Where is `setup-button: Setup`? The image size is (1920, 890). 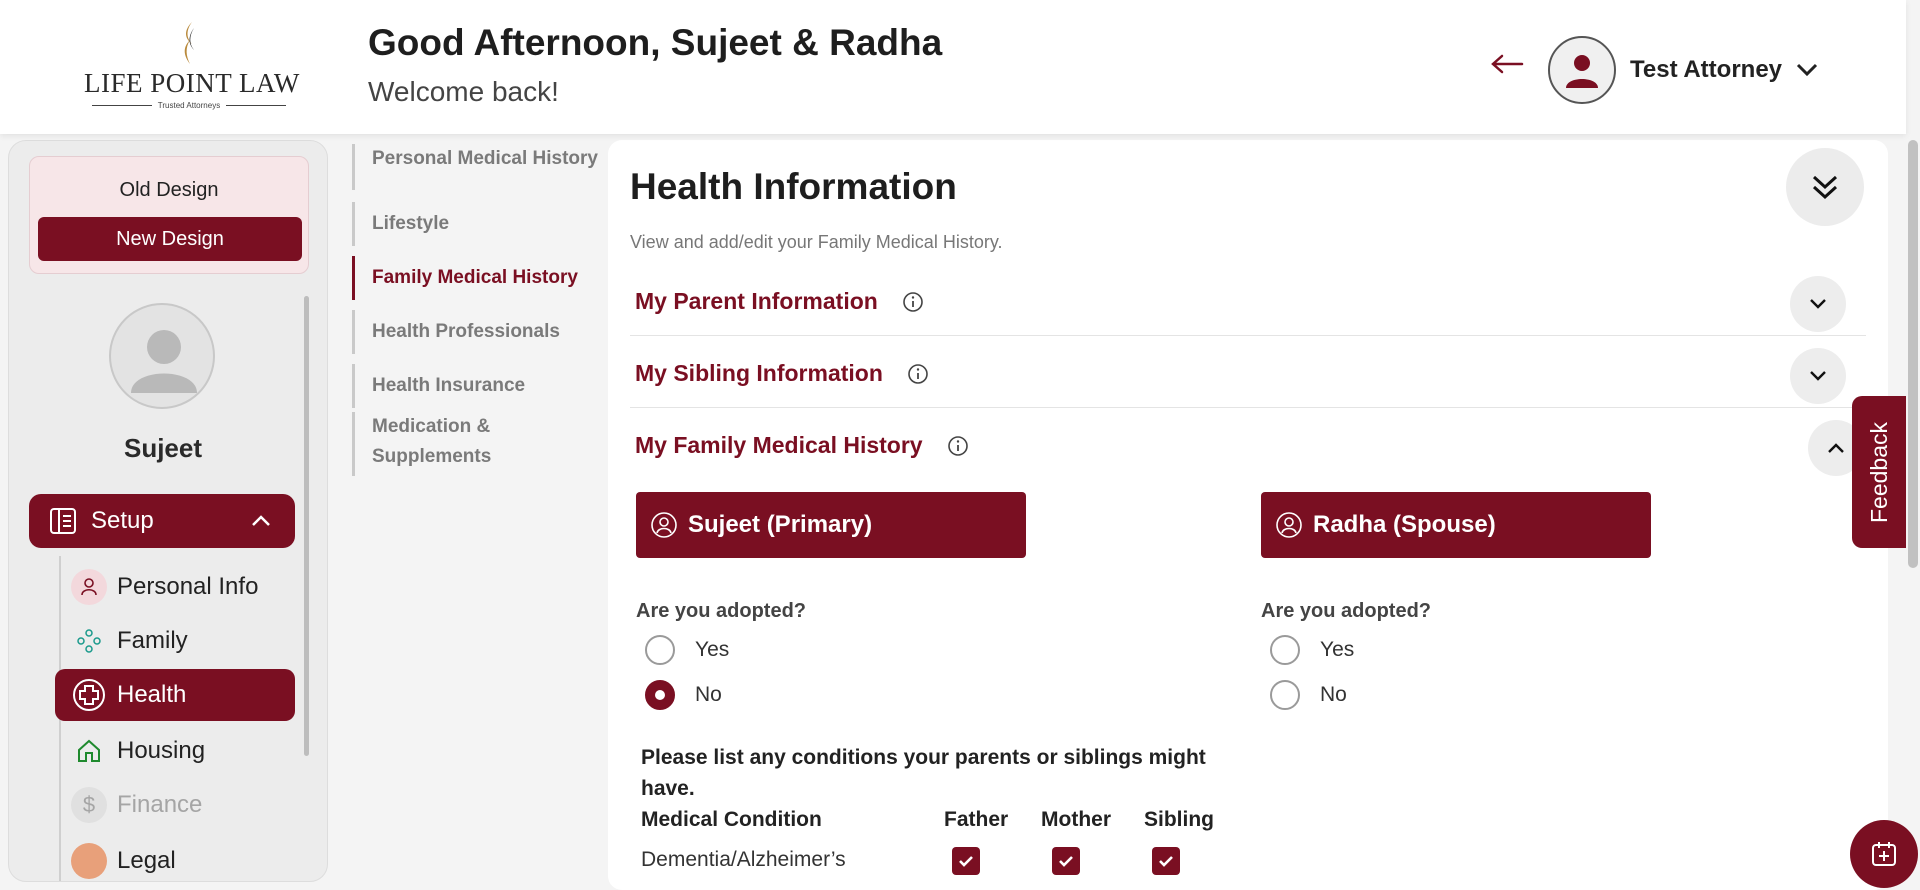 setup-button: Setup is located at coordinates (162, 521).